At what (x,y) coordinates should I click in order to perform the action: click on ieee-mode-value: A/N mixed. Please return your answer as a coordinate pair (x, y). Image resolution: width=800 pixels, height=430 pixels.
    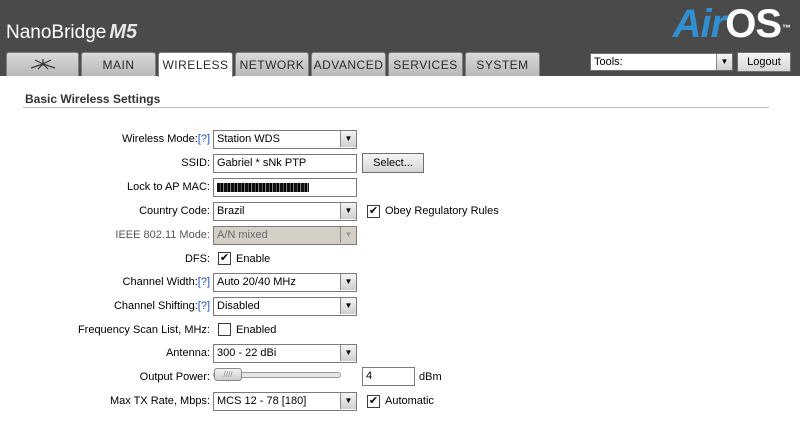
    Looking at the image, I should click on (242, 235).